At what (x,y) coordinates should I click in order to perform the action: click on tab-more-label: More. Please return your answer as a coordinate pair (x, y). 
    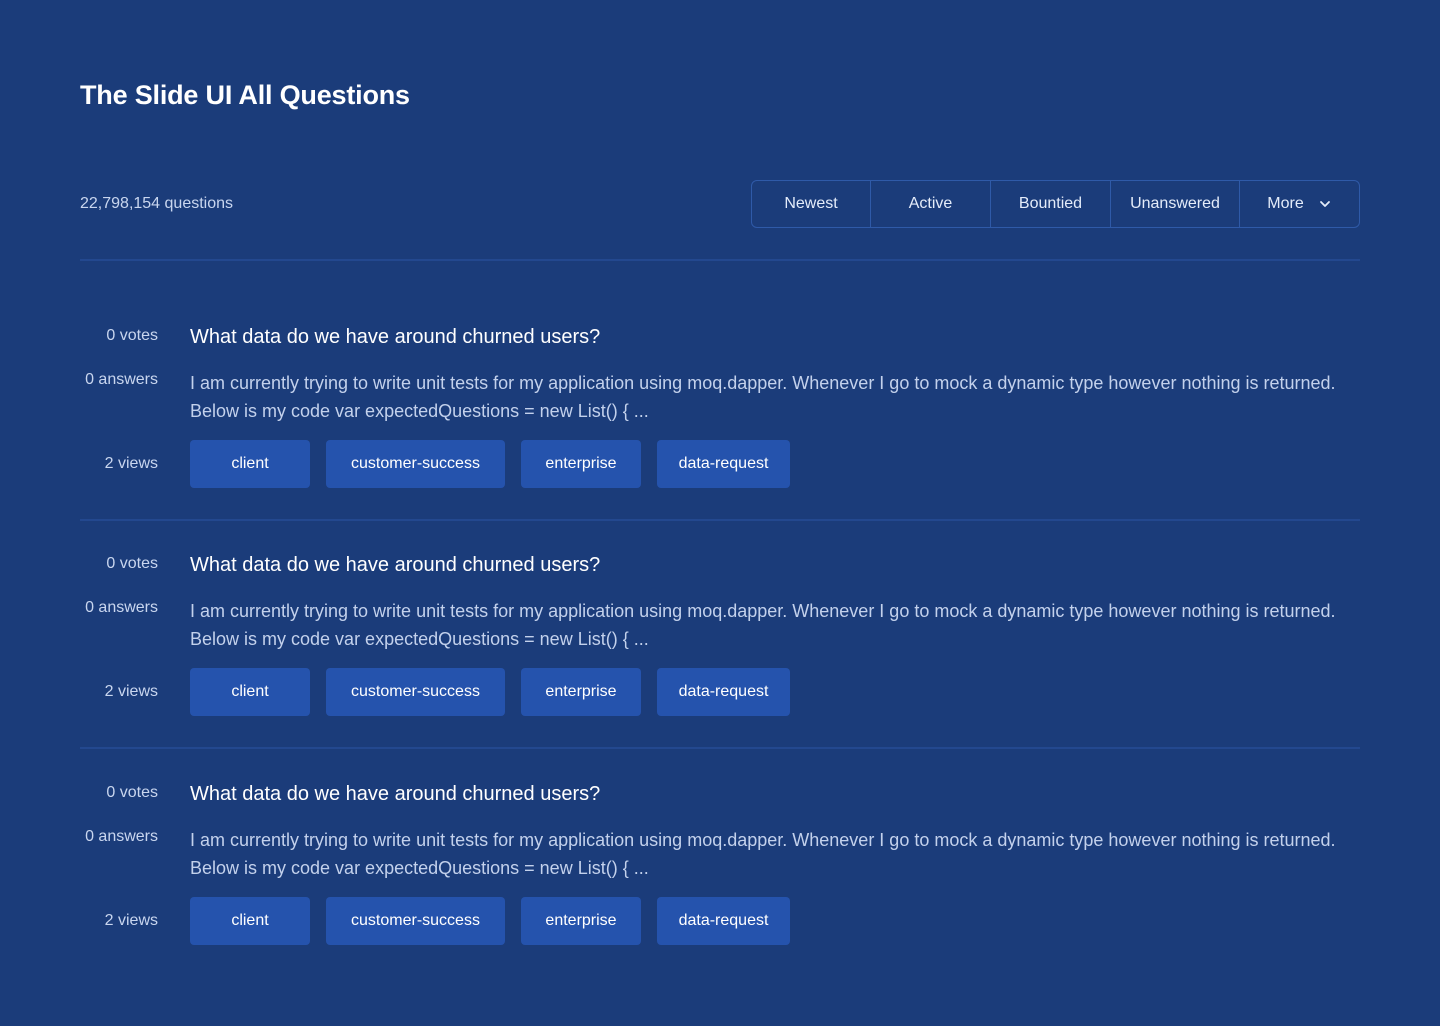
    Looking at the image, I should click on (1285, 203).